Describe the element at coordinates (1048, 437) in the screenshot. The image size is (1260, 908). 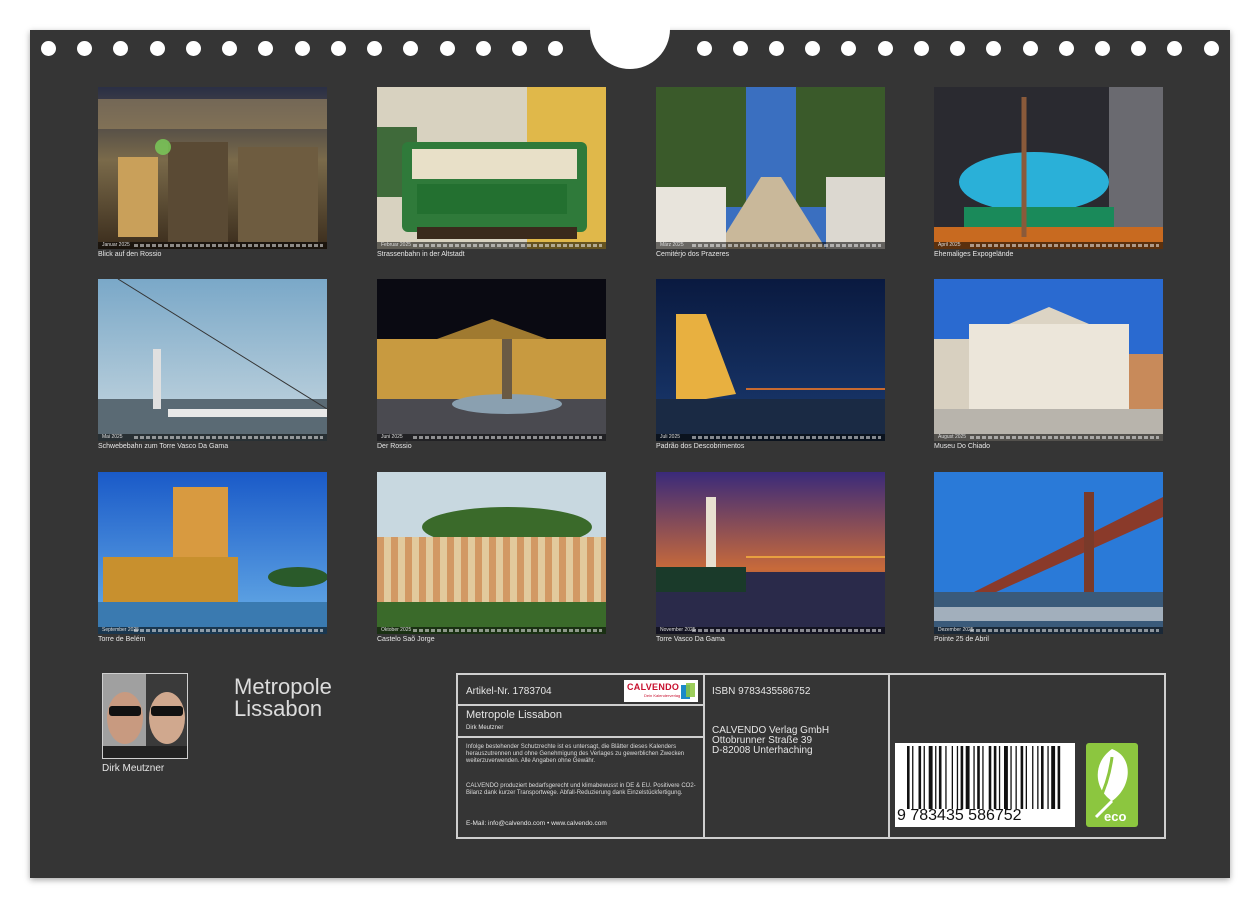
I see `month-strip: August 2025` at that location.